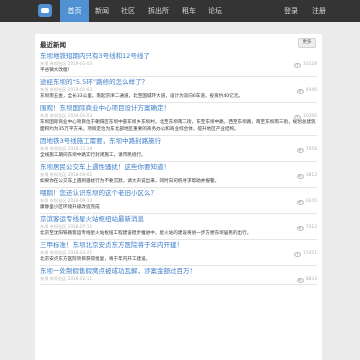 This screenshot has width=360, height=360. Describe the element at coordinates (178, 193) in the screenshot. I see `news-title-link: 喂鹅！您还认识东坝的这个老旧小区么？` at that location.